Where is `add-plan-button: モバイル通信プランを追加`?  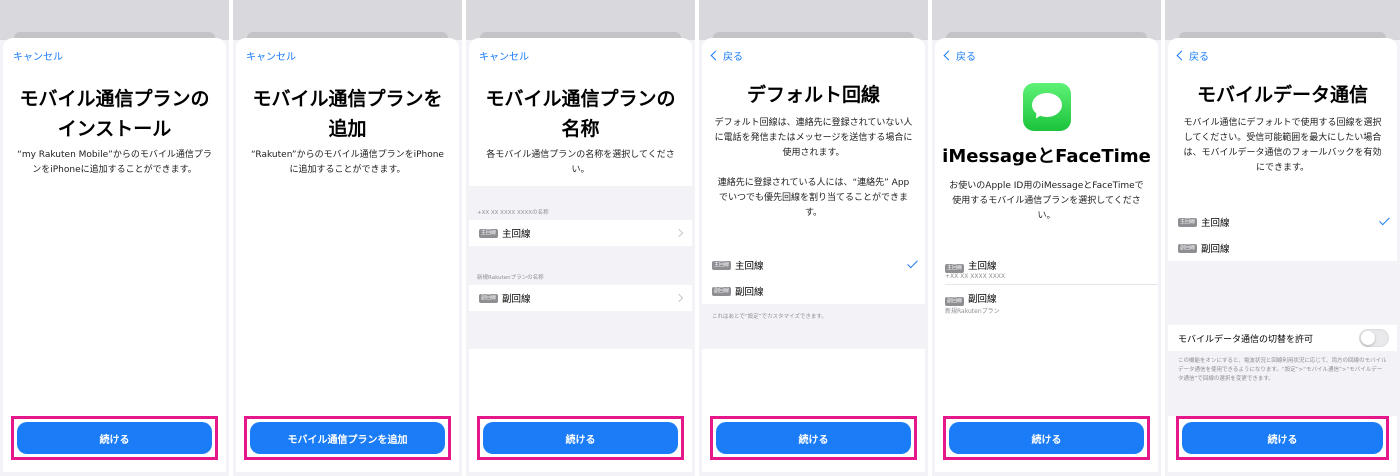
add-plan-button: モバイル通信プランを追加 is located at coordinates (347, 438).